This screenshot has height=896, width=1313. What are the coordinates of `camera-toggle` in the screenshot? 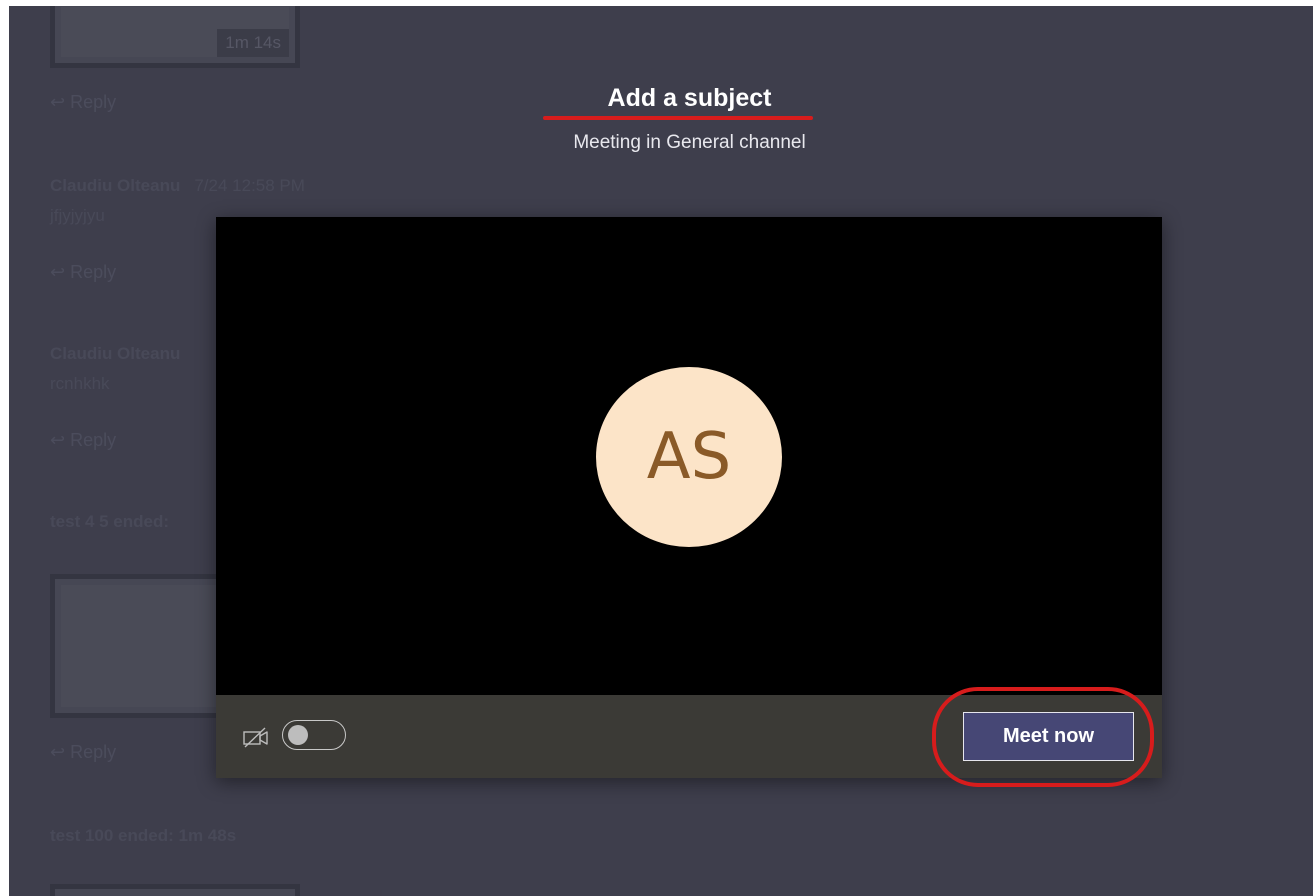 It's located at (314, 735).